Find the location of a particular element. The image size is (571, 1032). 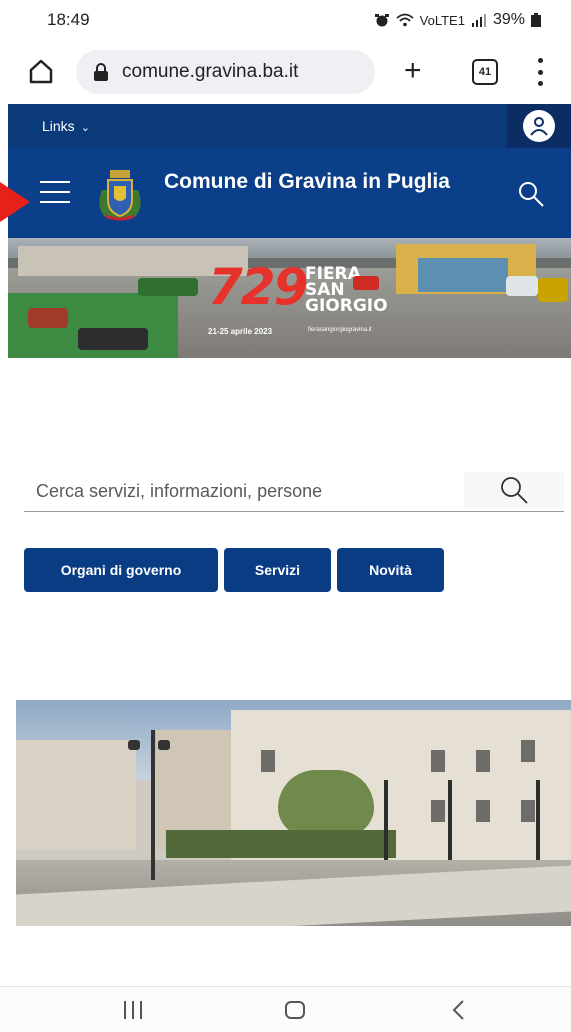

red-arrow-pointer is located at coordinates (15, 202).